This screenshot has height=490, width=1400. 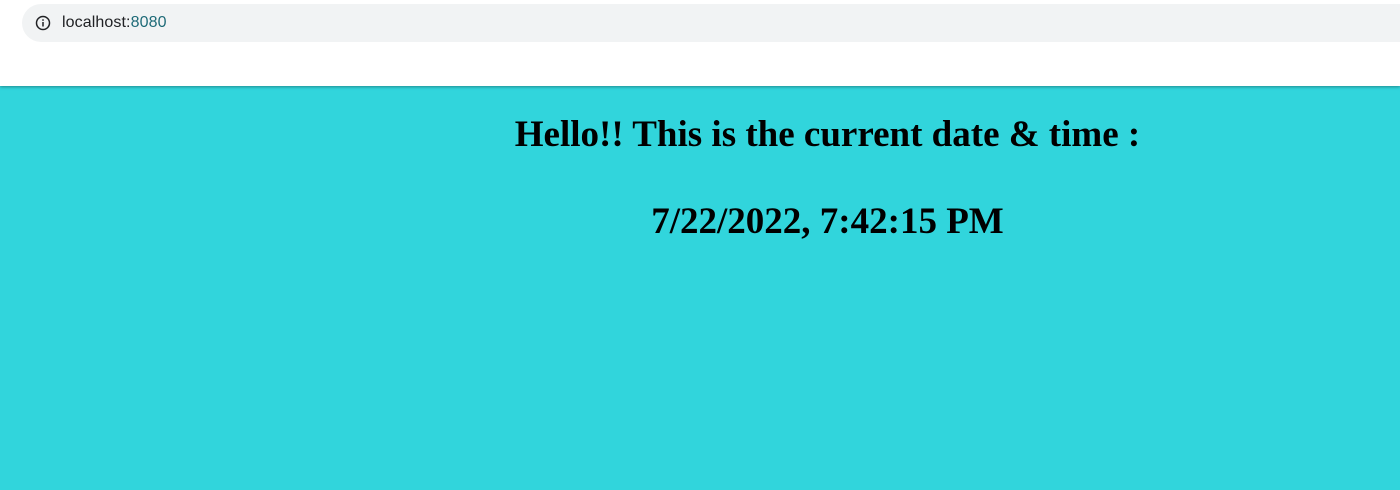 I want to click on url-text: localhost:8080, so click(x=114, y=23).